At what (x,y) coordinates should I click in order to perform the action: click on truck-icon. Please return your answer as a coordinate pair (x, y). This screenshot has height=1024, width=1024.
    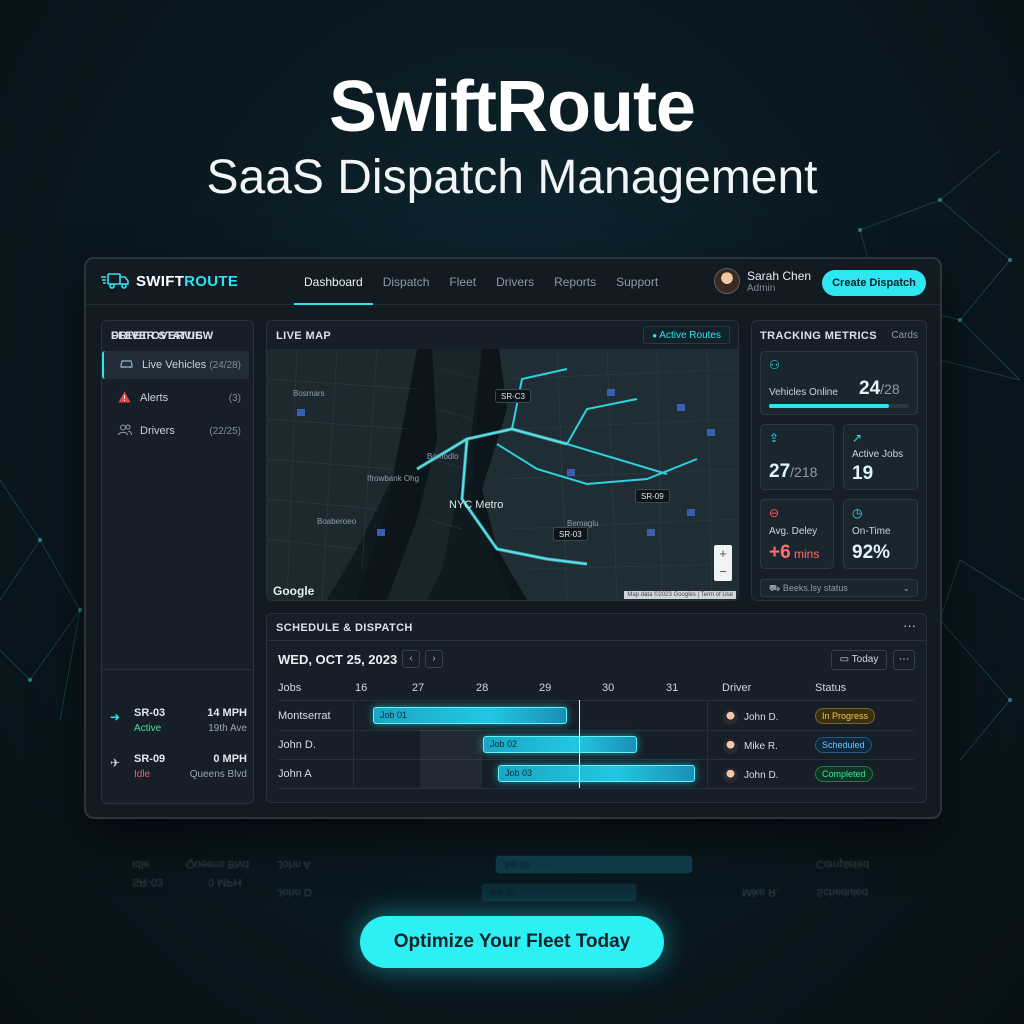
    Looking at the image, I should click on (115, 281).